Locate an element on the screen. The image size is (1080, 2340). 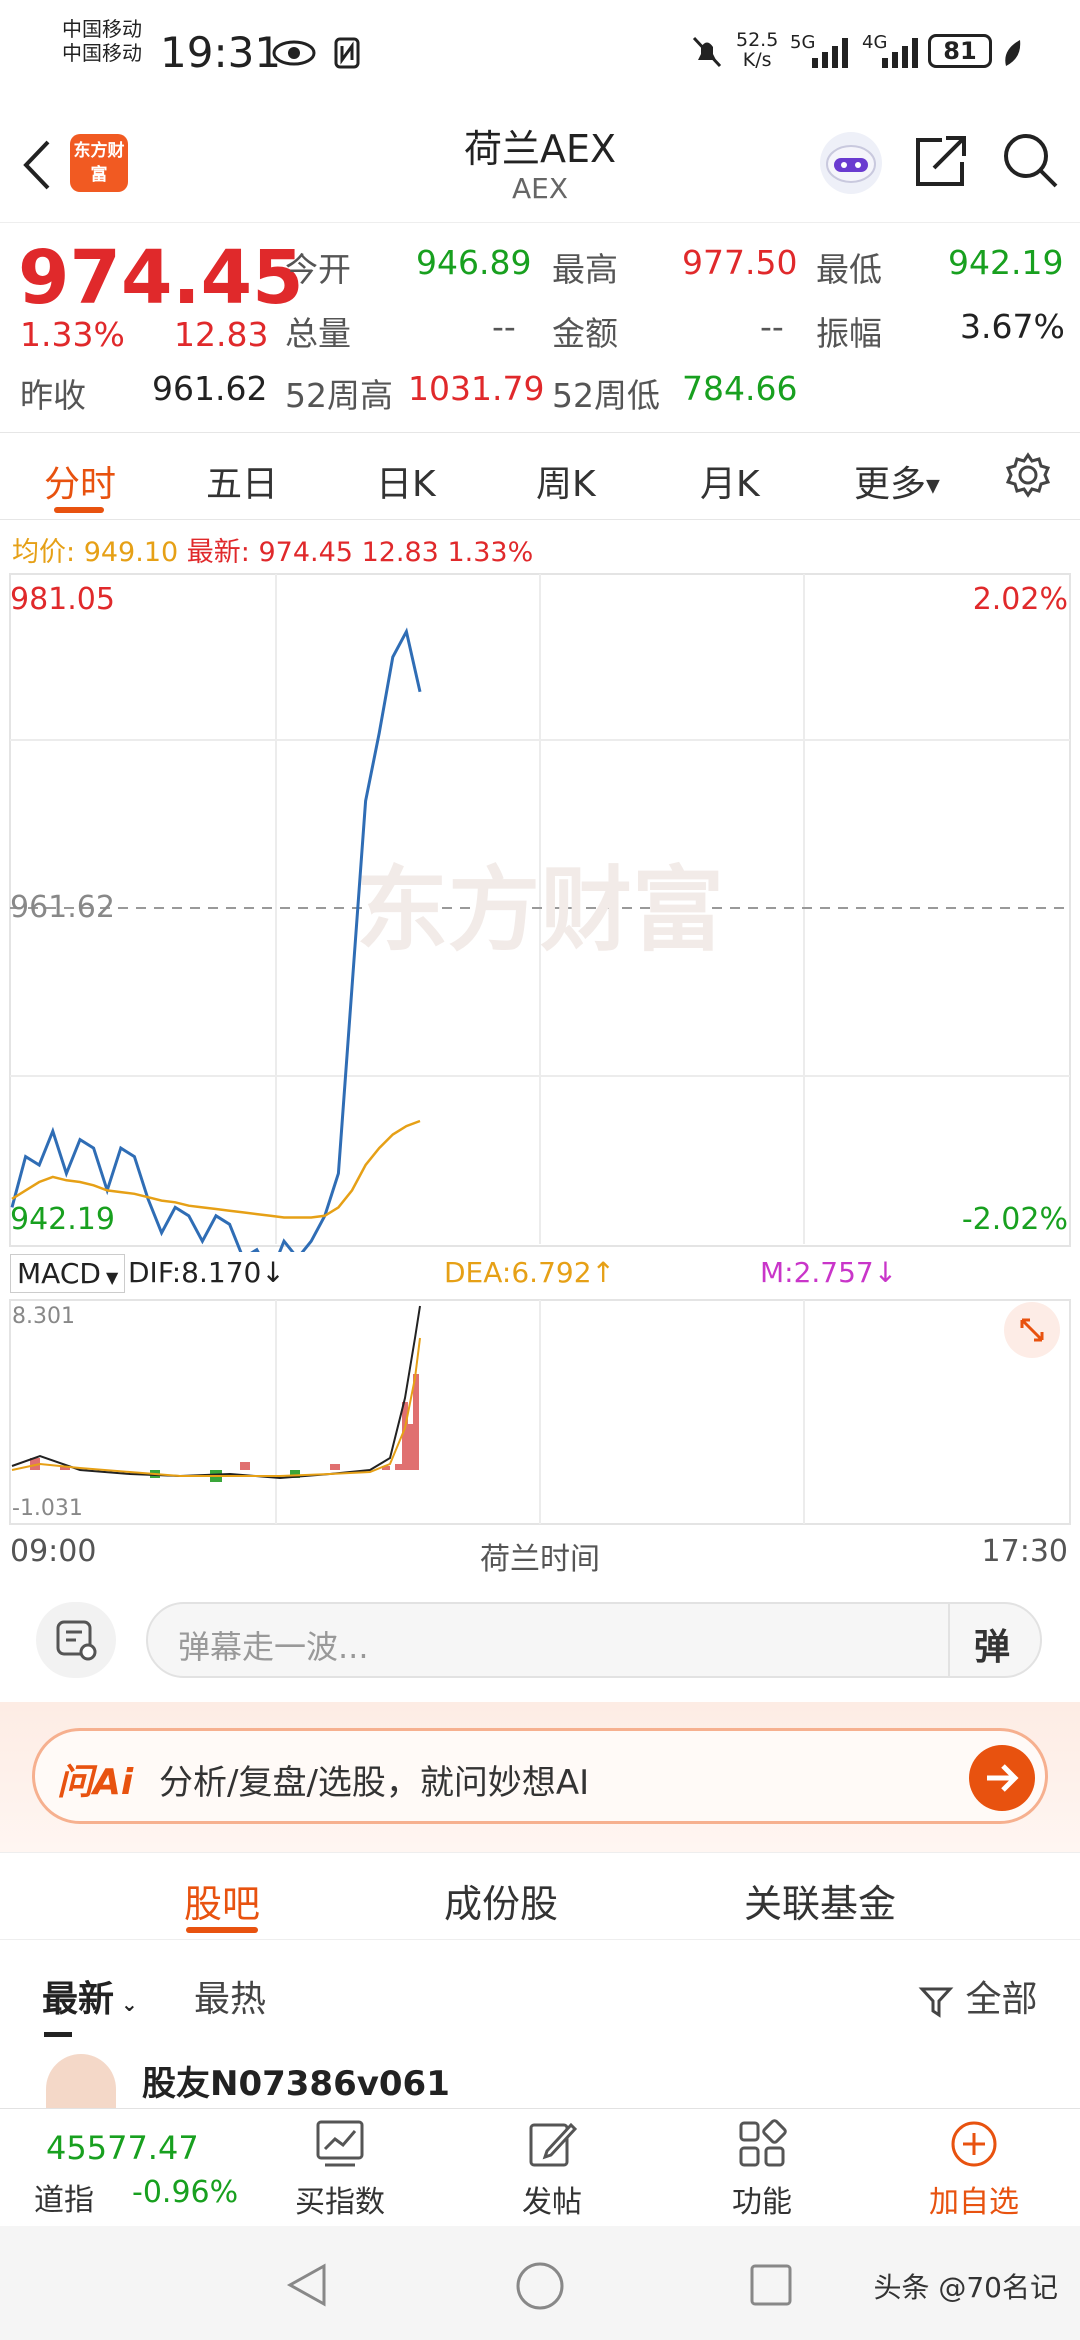
tab-month-k: 月K is located at coordinates (730, 481).